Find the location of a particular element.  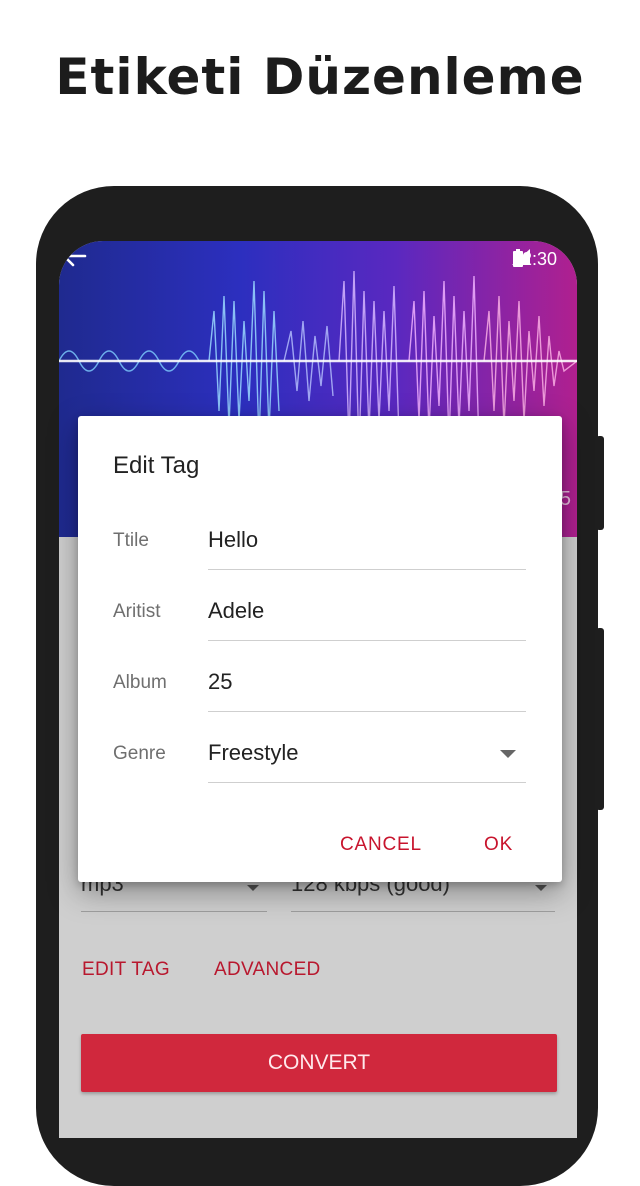

album-value: 25 is located at coordinates (220, 681).